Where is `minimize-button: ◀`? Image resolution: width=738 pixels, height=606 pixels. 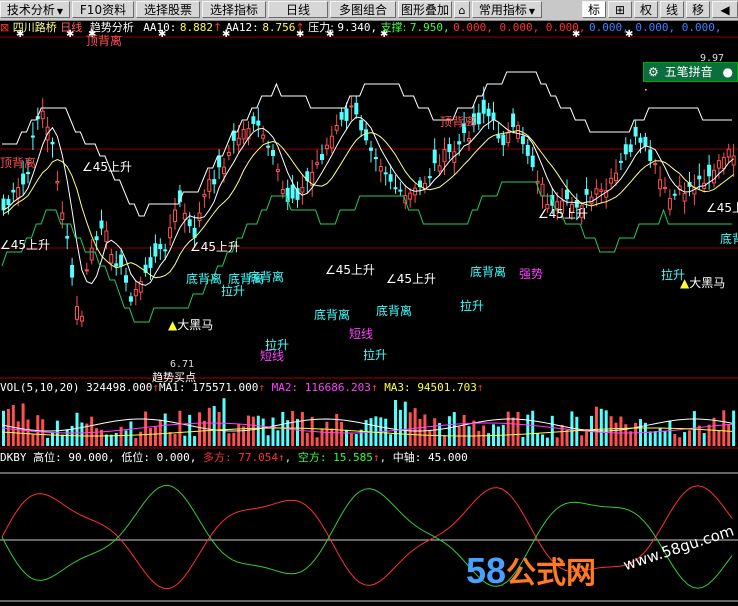
minimize-button: ◀ is located at coordinates (725, 9).